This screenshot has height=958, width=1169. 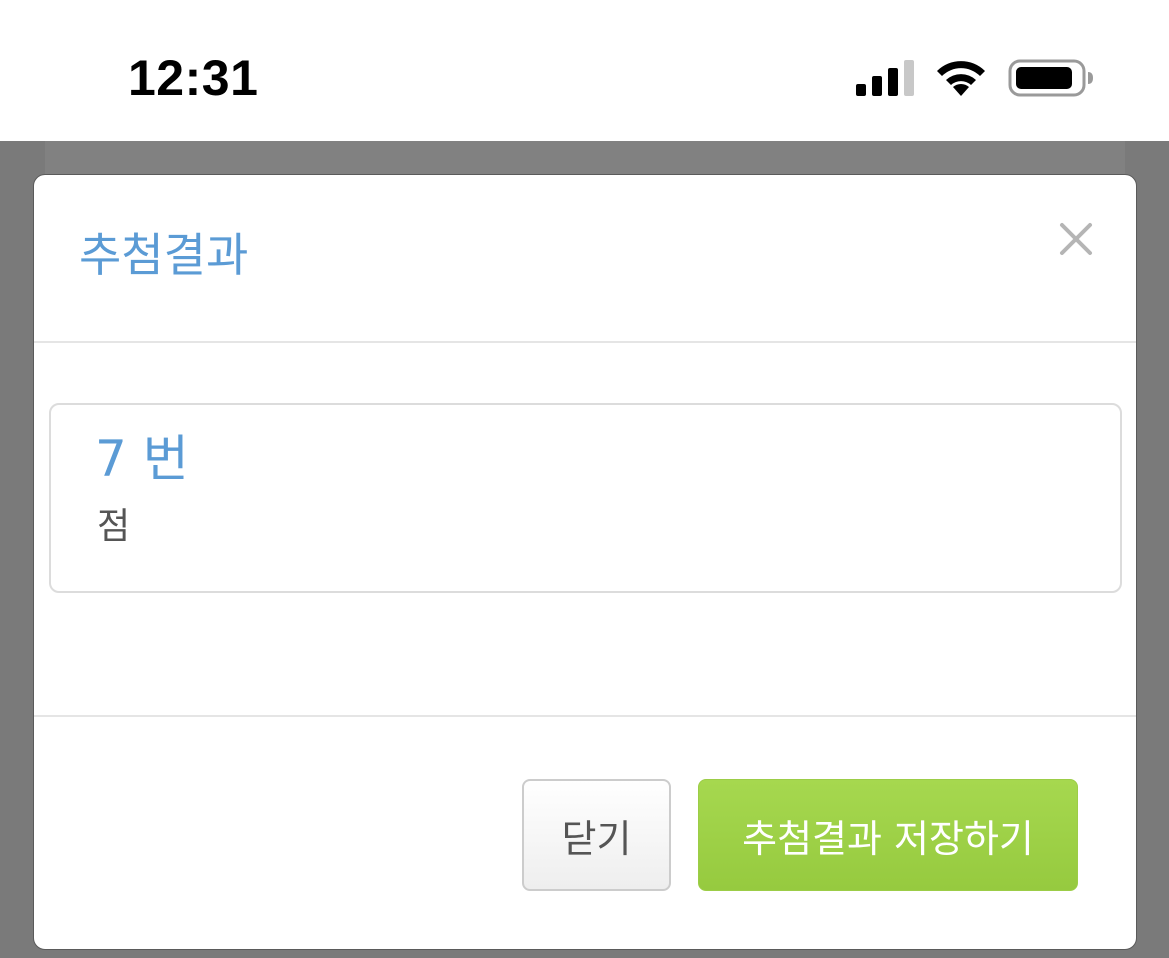 I want to click on close-button, so click(x=1076, y=239).